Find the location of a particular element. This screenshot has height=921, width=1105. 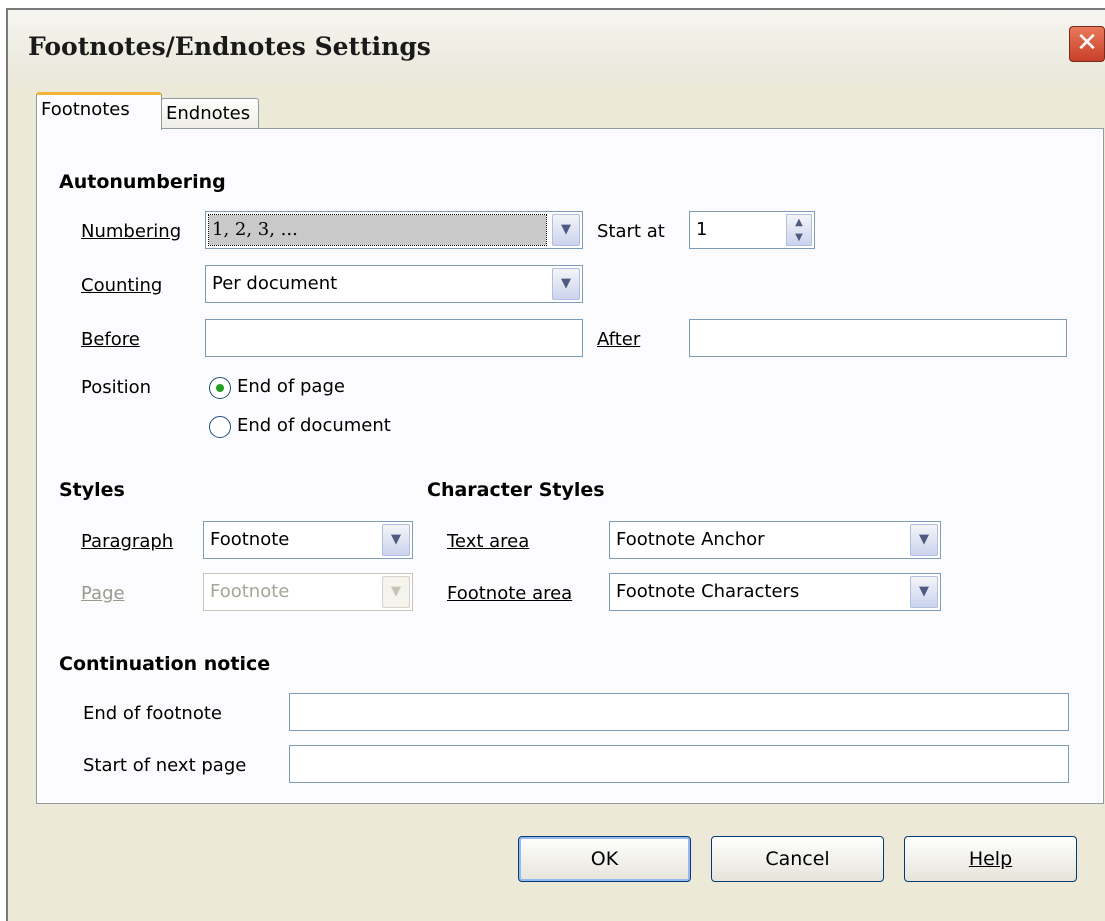

after-label-text: After is located at coordinates (619, 339).